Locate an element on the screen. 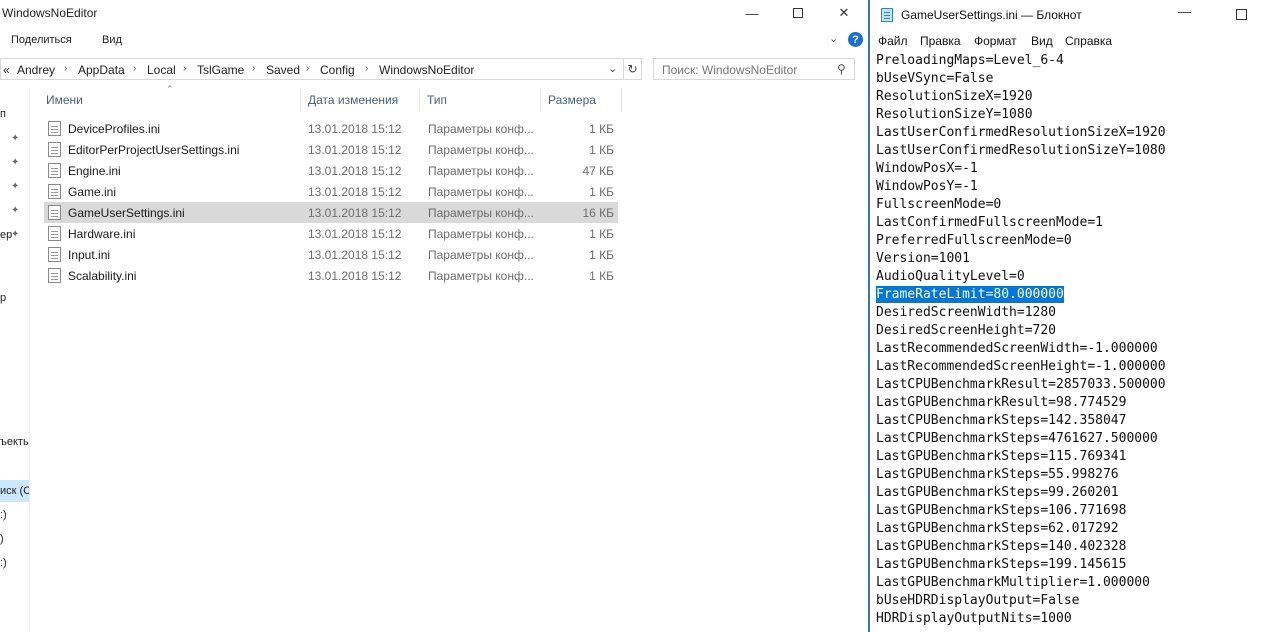 Image resolution: width=1268 pixels, height=632 pixels. minimize-icon: — is located at coordinates (1184, 11).